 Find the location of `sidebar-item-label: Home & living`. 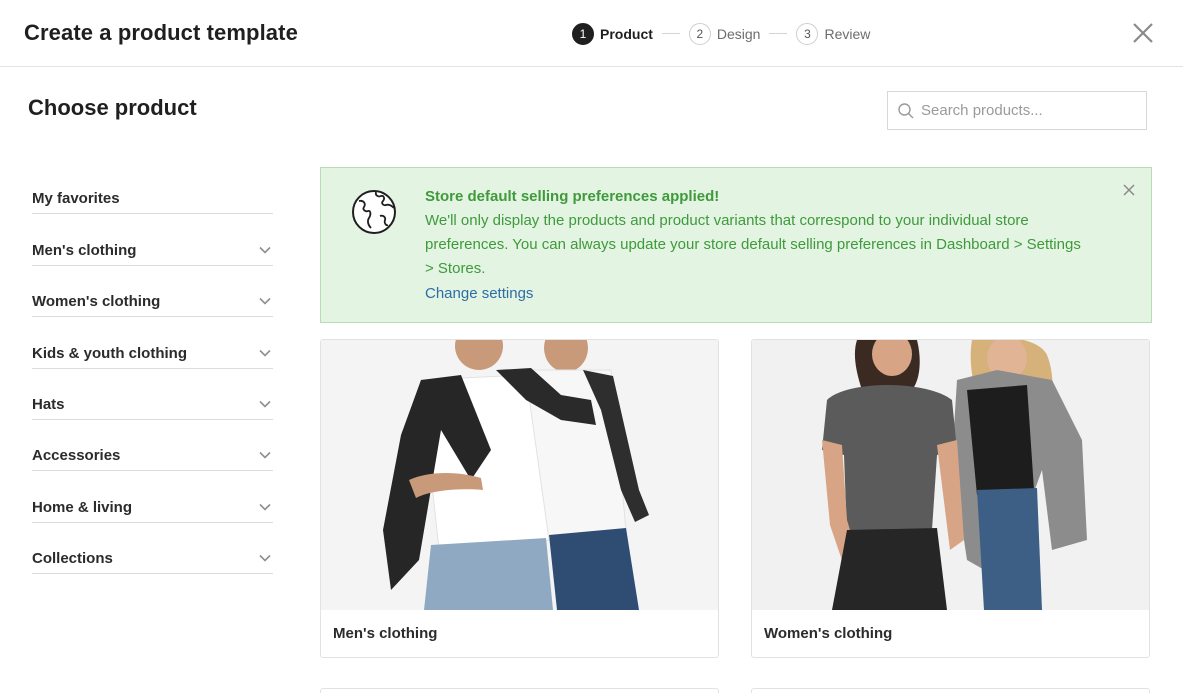

sidebar-item-label: Home & living is located at coordinates (82, 507).